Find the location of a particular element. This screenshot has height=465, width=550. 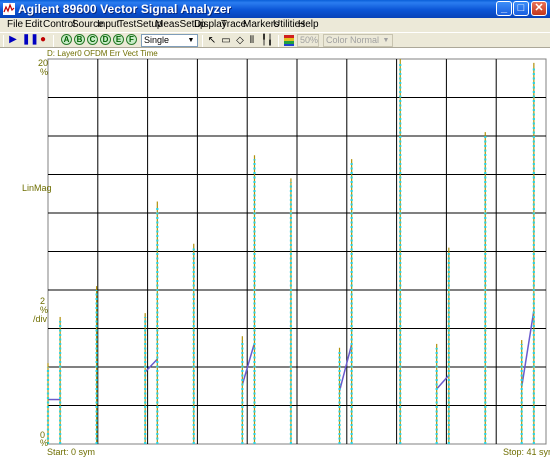

sweep-mode-value: Single is located at coordinates (157, 40).